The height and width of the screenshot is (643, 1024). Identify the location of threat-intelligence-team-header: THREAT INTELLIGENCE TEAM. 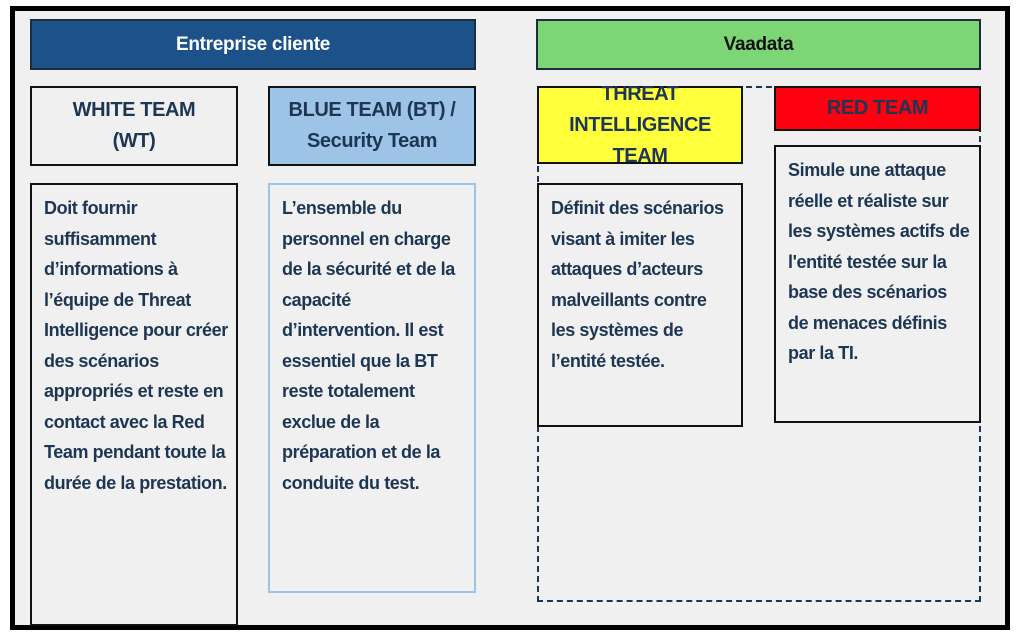
(640, 124).